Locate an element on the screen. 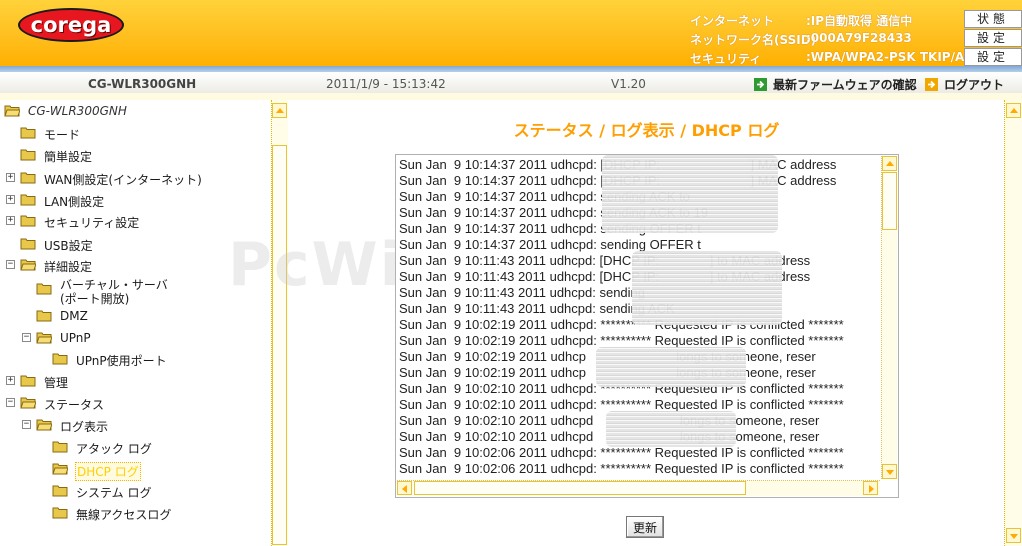 This screenshot has width=1022, height=546. sidebar-item-label: ステータス is located at coordinates (74, 405).